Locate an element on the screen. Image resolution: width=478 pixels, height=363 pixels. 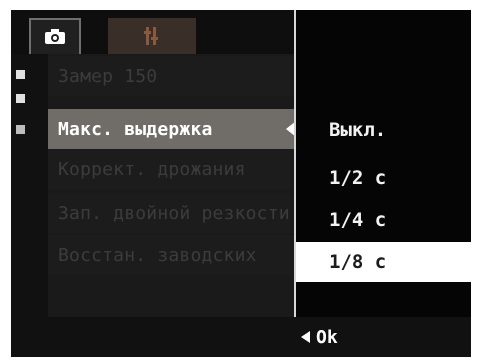
expand-arrow-icon is located at coordinates (290, 129).